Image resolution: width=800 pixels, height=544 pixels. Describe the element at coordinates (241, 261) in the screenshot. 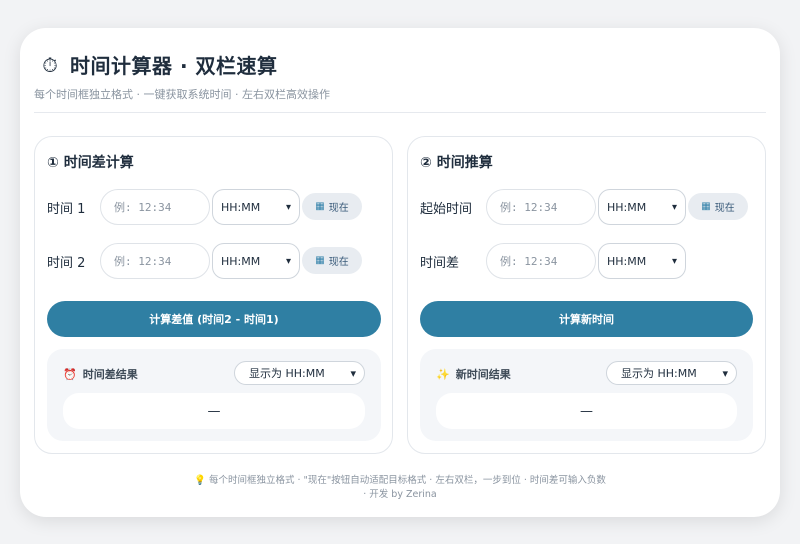

I see `time2-format-value: HH:MM` at that location.